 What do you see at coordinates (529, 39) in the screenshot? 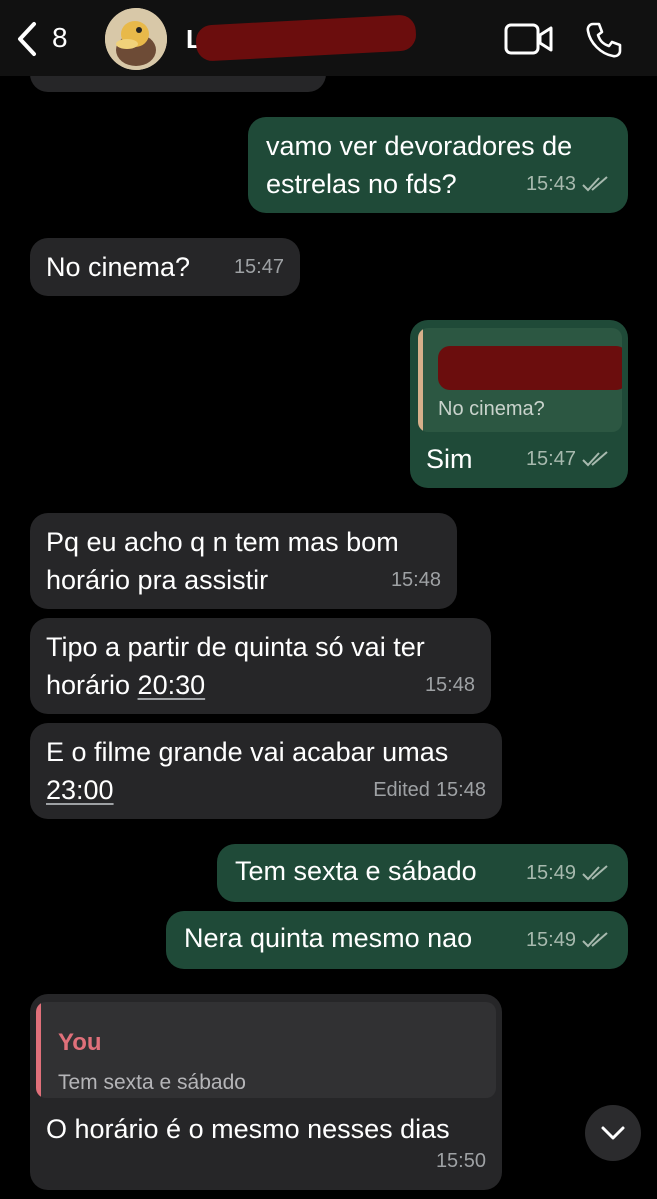
I see `video-icon` at bounding box center [529, 39].